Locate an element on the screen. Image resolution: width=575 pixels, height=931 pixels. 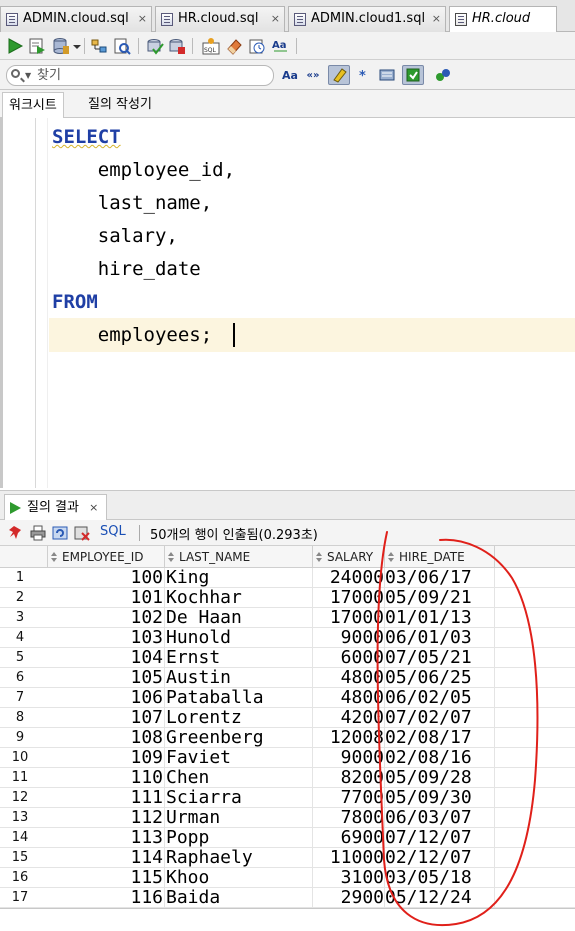
table-row: 17 116 Baida 2900 05/12/24 is located at coordinates (287, 898).